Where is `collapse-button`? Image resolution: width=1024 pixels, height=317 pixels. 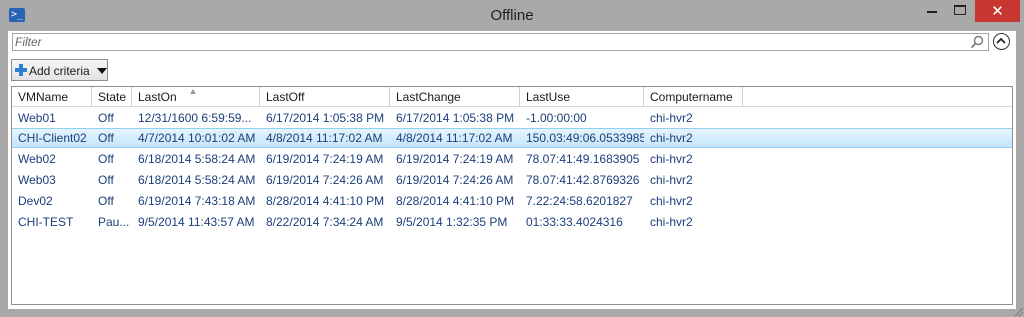 collapse-button is located at coordinates (1001, 41).